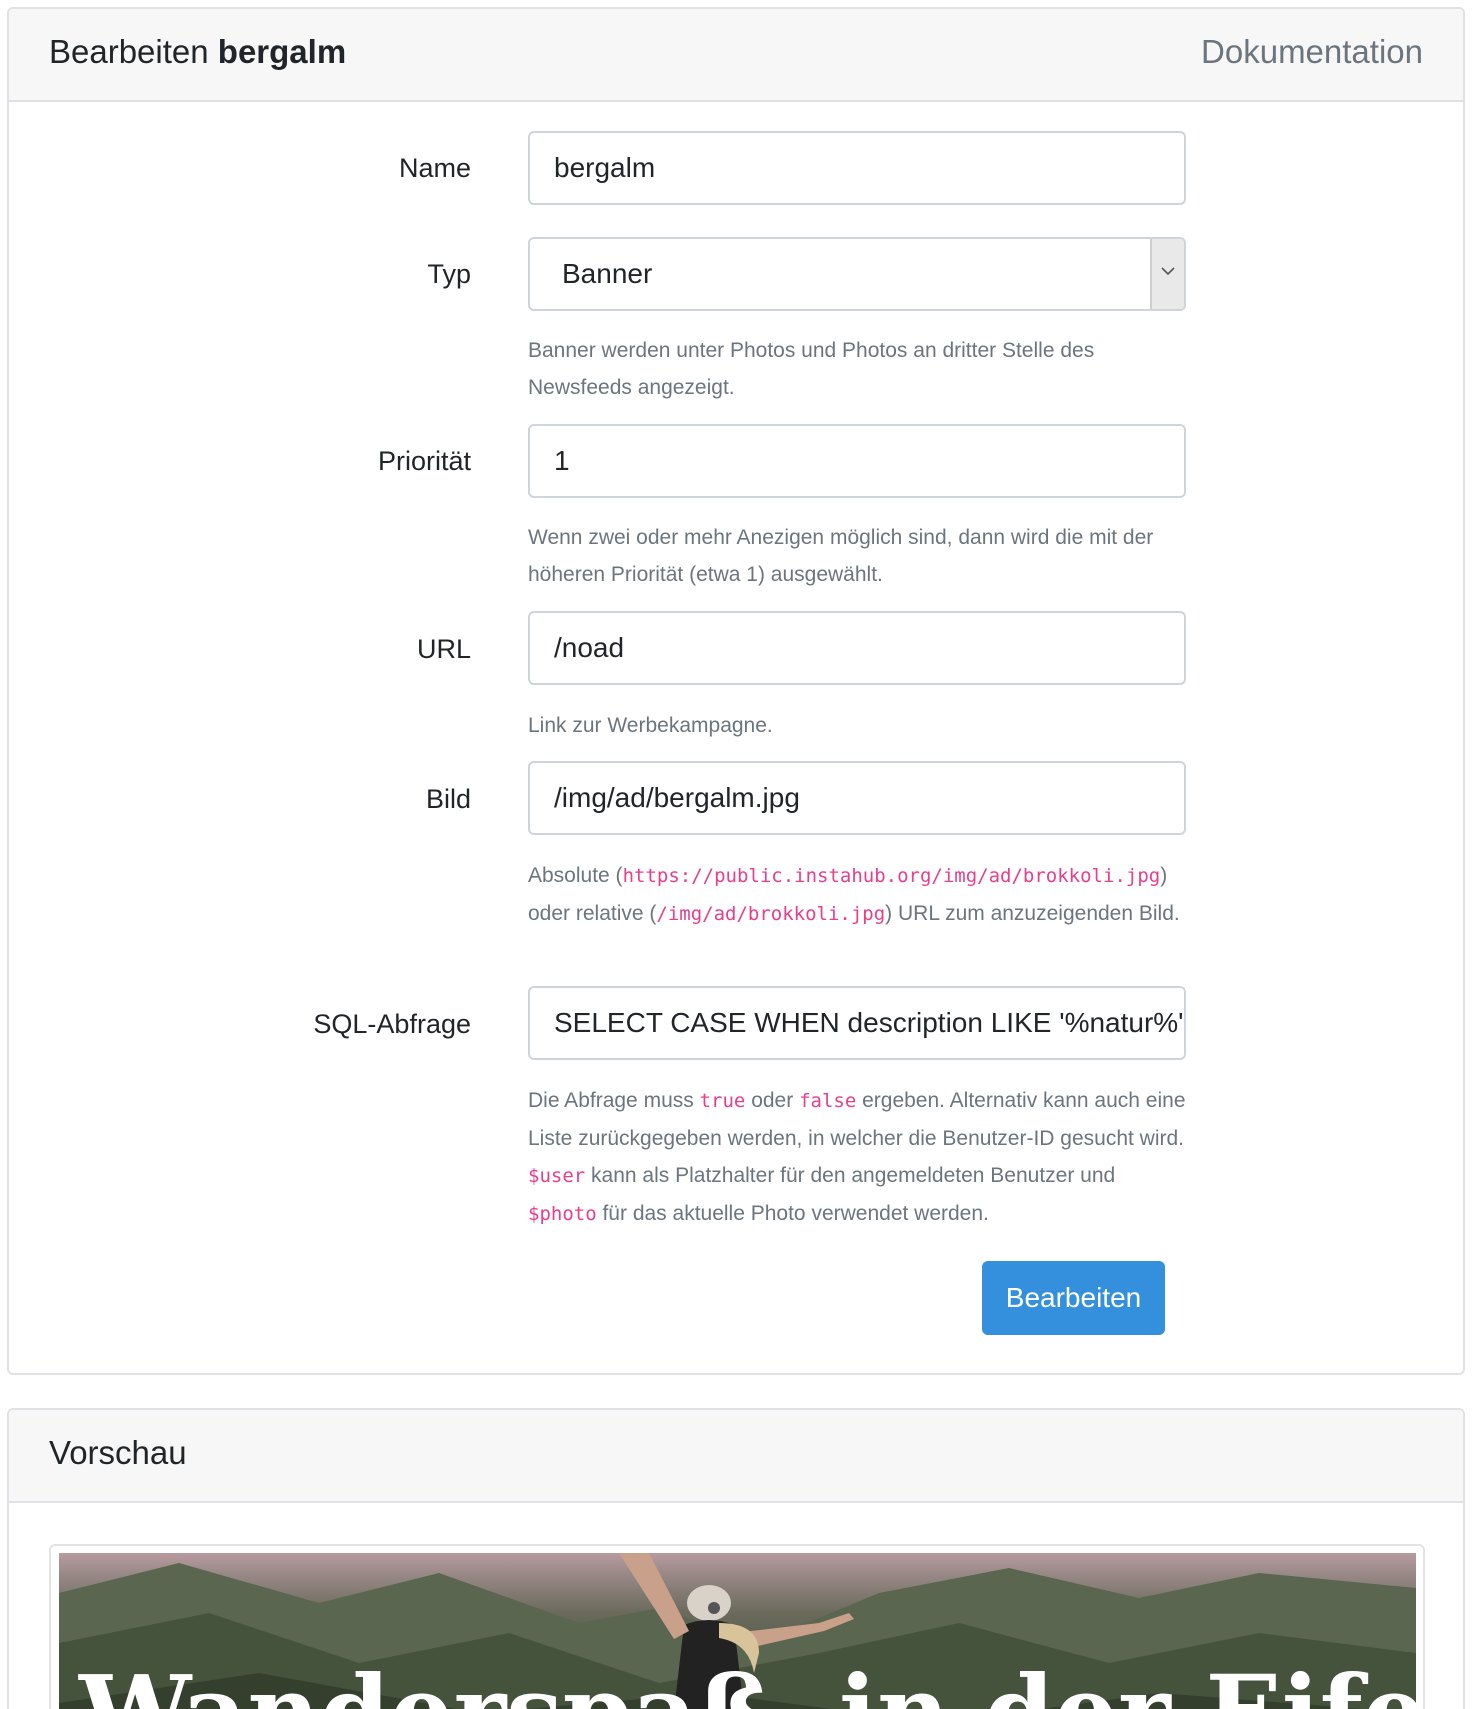  Describe the element at coordinates (607, 273) in the screenshot. I see `typ-select-value: Banner` at that location.